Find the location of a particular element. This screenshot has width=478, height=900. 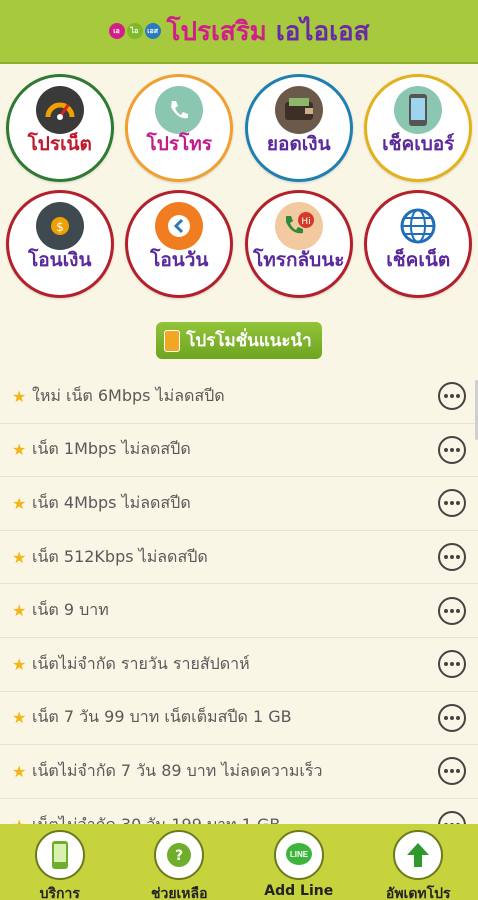

list-item: ★ เน็ต 4Mbps ไม่ลดสปีด is located at coordinates (239, 504).